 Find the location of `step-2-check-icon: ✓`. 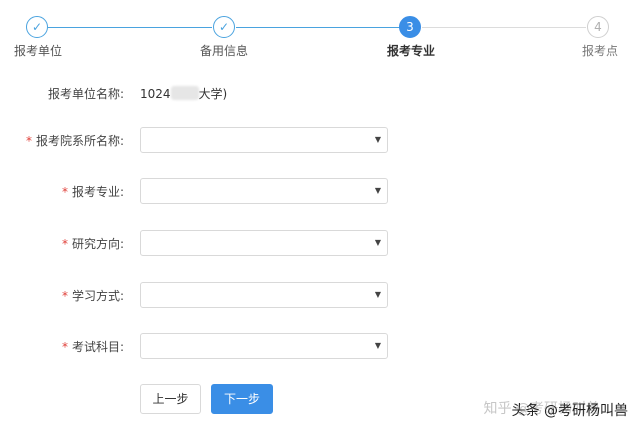

step-2-check-icon: ✓ is located at coordinates (224, 27).